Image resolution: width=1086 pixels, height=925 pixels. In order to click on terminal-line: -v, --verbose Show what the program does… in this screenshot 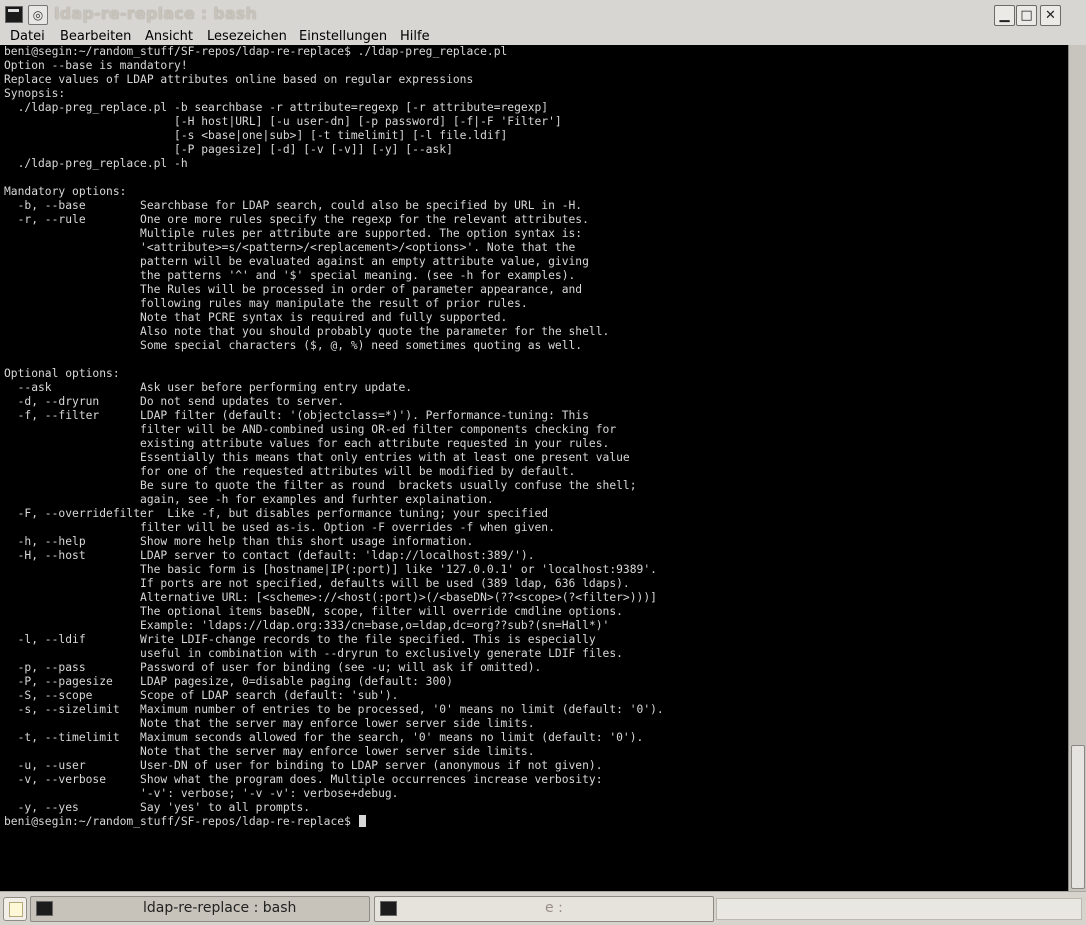, I will do `click(310, 779)`.